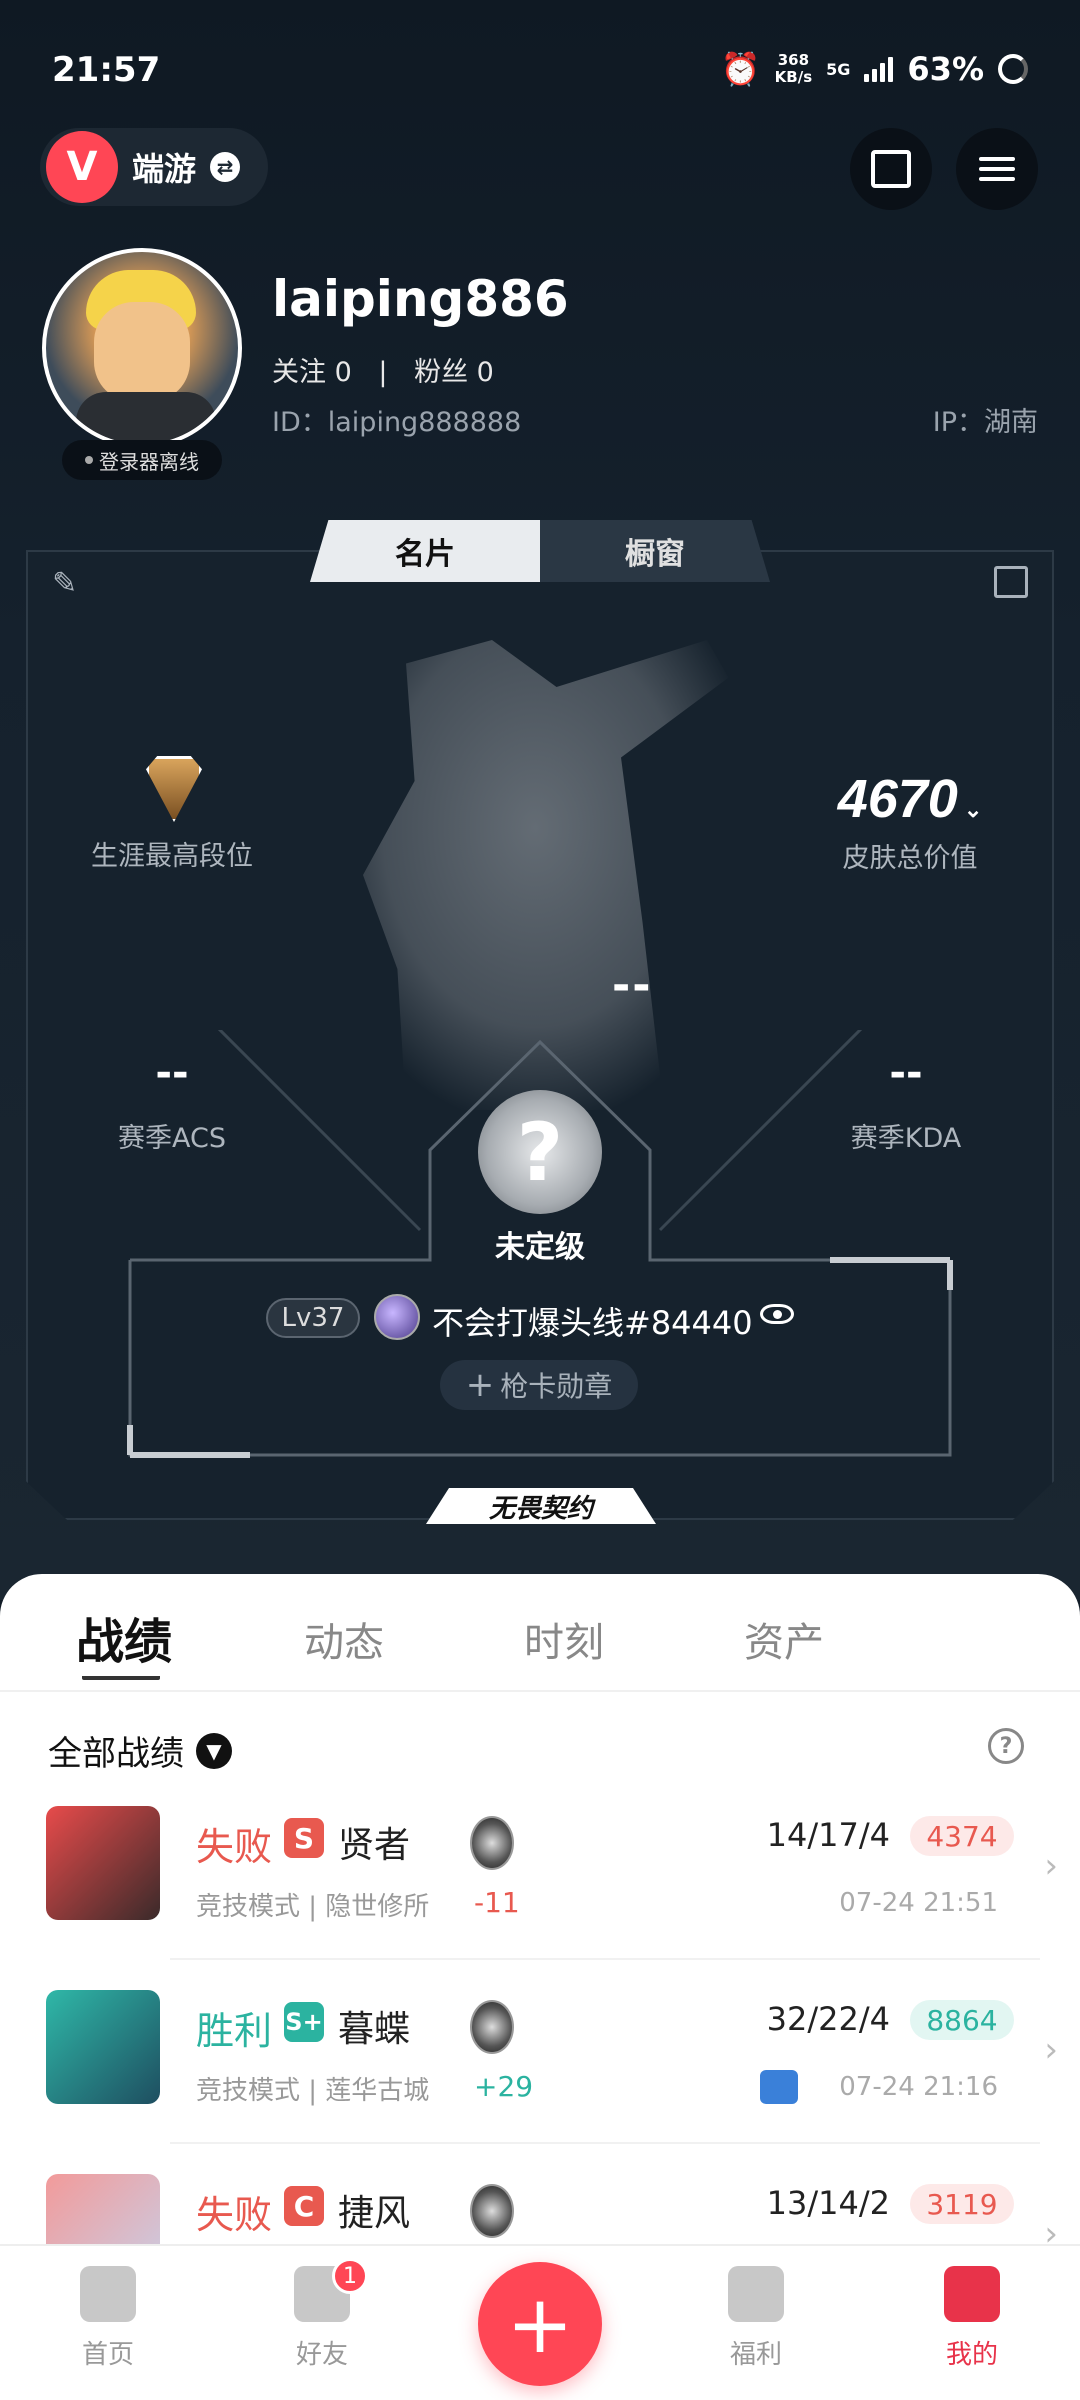  What do you see at coordinates (1011, 582) in the screenshot?
I see `share-icon` at bounding box center [1011, 582].